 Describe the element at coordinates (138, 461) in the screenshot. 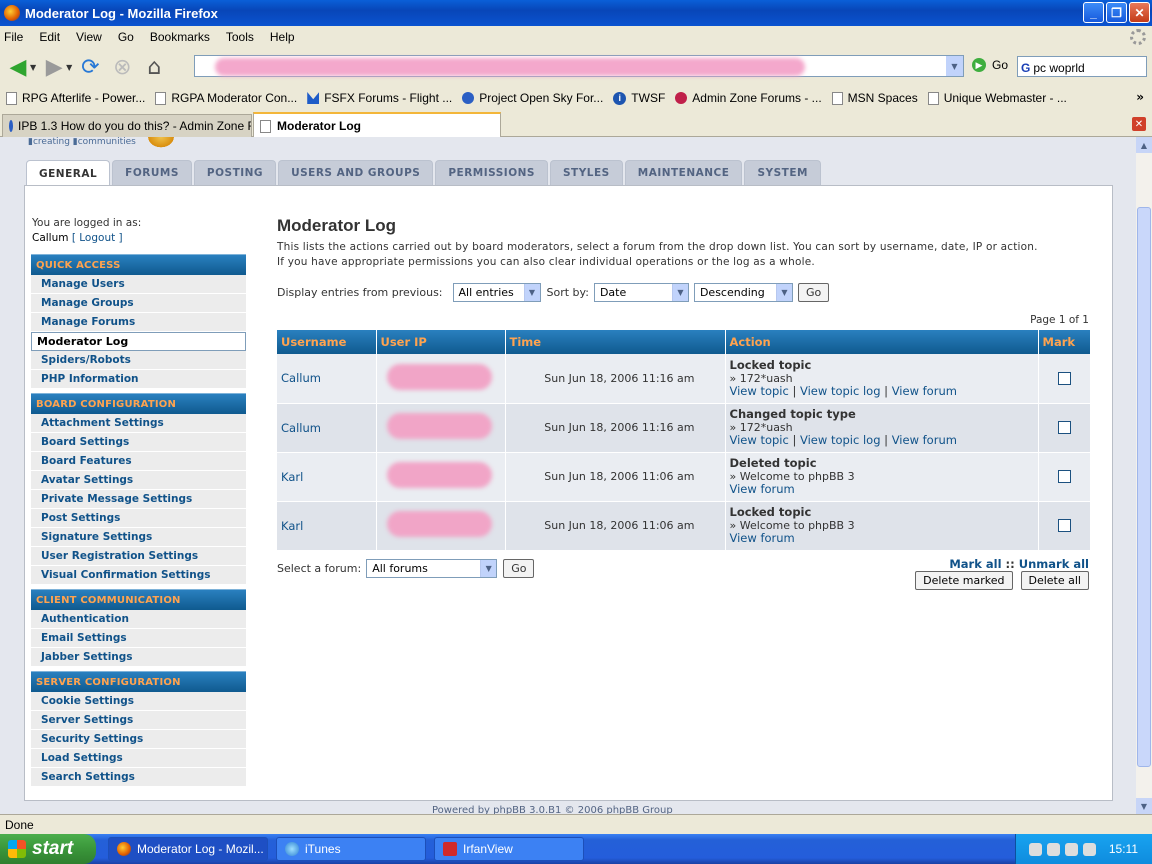

I see `sidebar-item-board-features: Board Features` at that location.